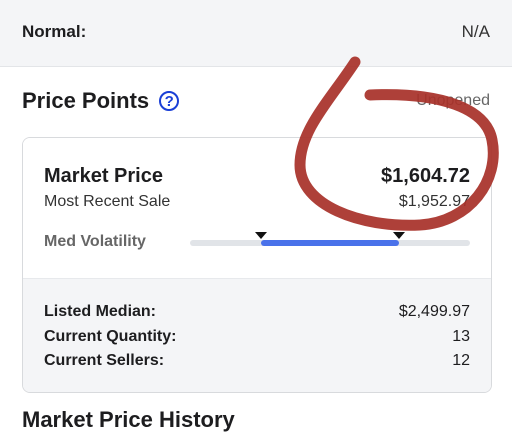 The image size is (512, 433). I want to click on volatility-marker-high-icon, so click(399, 235).